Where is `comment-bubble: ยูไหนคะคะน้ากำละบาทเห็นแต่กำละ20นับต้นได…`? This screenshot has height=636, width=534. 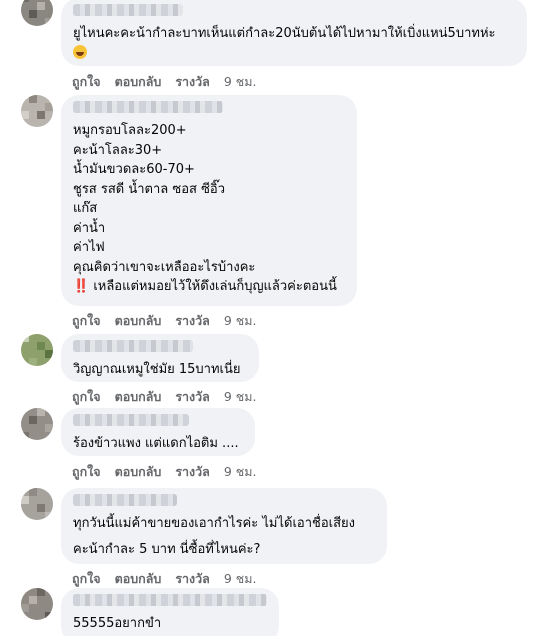 comment-bubble: ยูไหนคะคะน้ากำละบาทเห็นแต่กำละ20นับต้นได… is located at coordinates (294, 33).